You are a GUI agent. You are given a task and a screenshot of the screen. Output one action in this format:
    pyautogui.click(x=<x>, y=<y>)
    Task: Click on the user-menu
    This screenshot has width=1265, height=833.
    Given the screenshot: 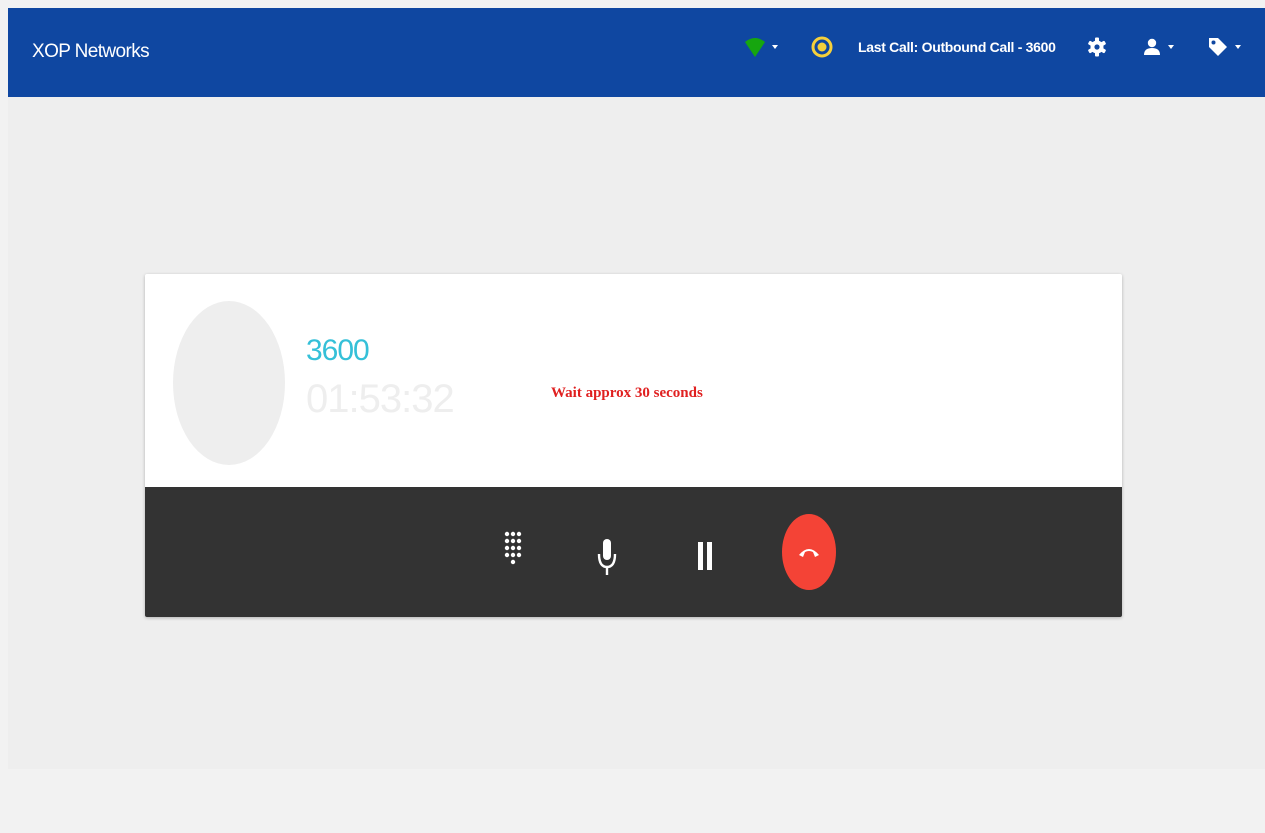 What is the action you would take?
    pyautogui.click(x=1158, y=47)
    